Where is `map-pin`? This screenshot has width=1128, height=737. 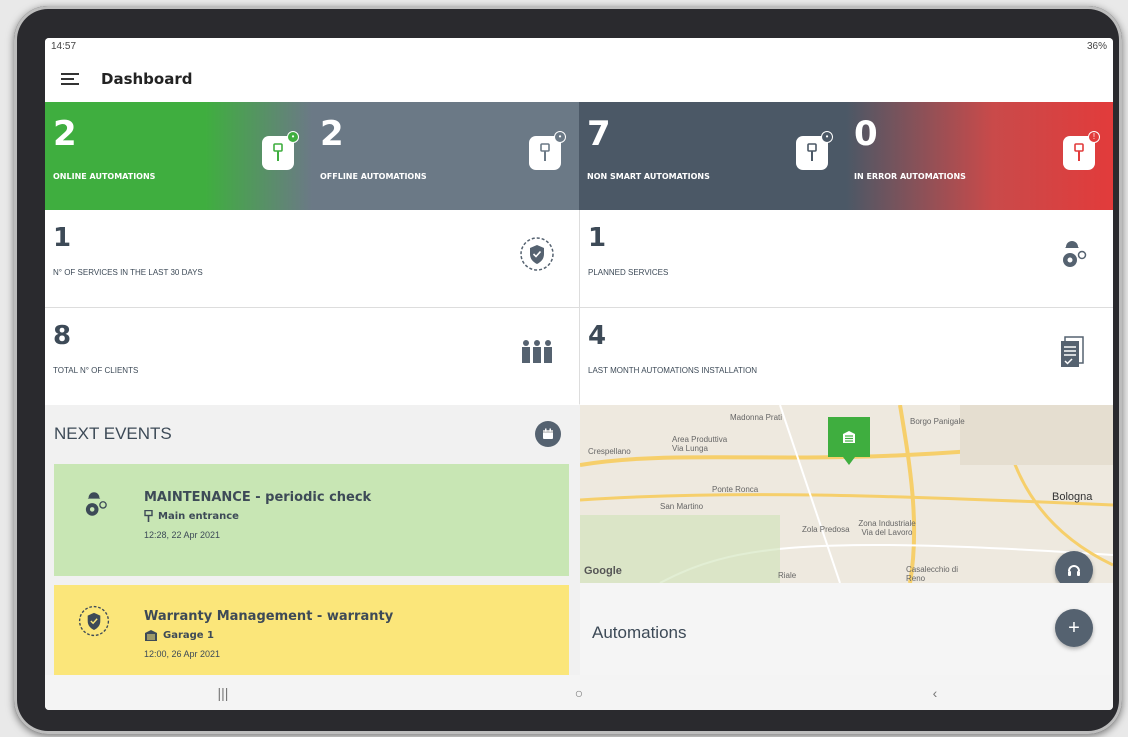 map-pin is located at coordinates (849, 441).